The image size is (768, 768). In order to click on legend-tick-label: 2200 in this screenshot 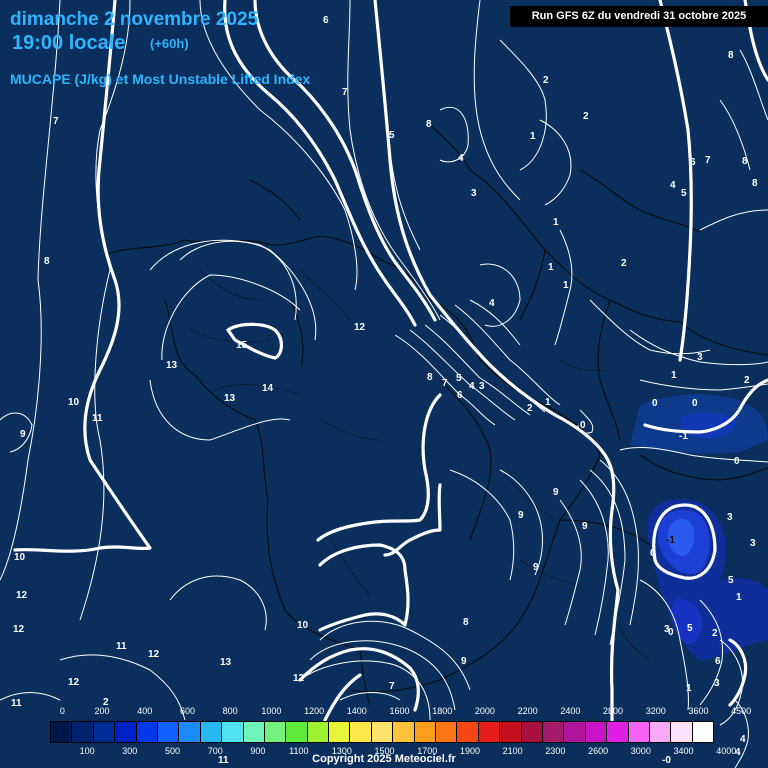, I will do `click(527, 711)`.